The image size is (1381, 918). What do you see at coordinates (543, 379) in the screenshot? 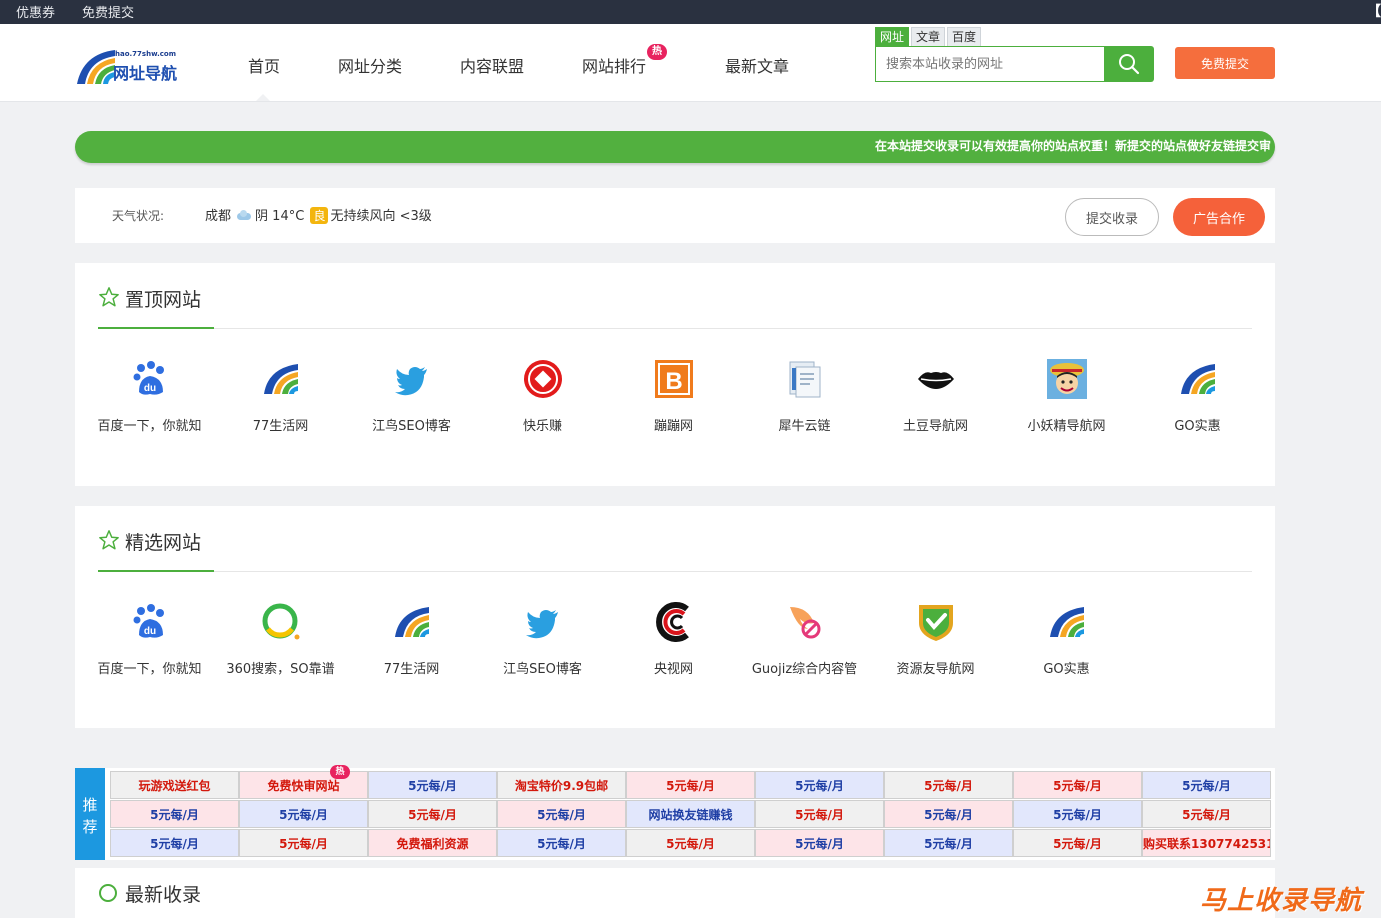
I see `red-coin-icon` at bounding box center [543, 379].